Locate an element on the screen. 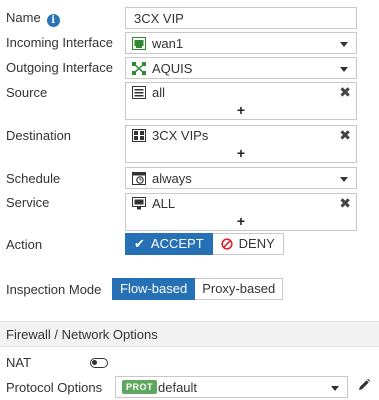 The image size is (379, 400). inspection-mode-label: Inspection Mode is located at coordinates (54, 289).